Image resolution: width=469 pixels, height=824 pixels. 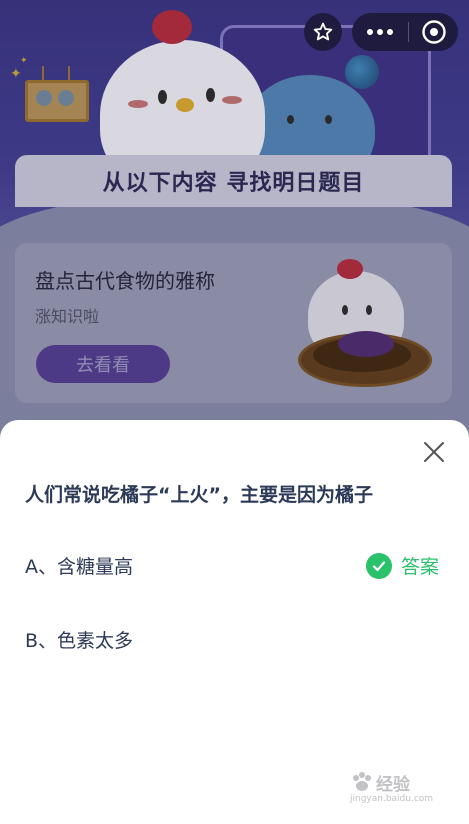 What do you see at coordinates (199, 495) in the screenshot?
I see `quiz-question: 人们常说吃橘子“上火”，主要是因为橘子` at bounding box center [199, 495].